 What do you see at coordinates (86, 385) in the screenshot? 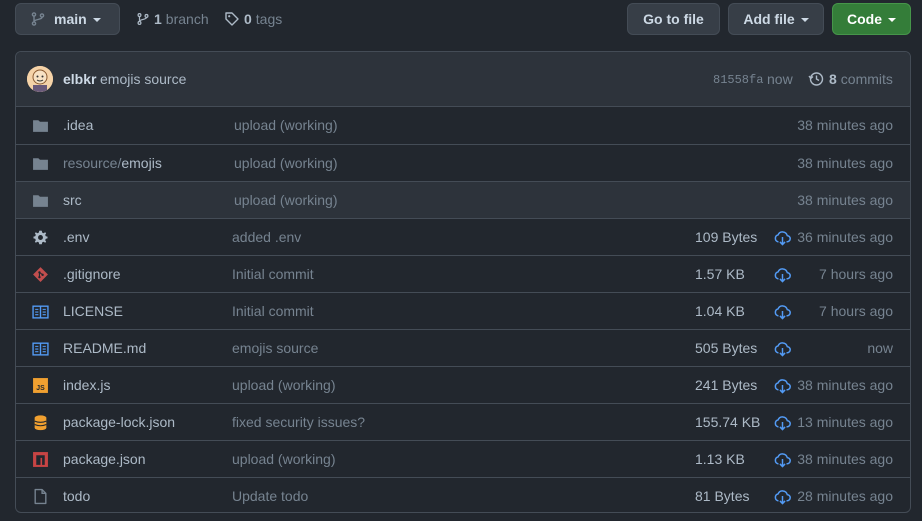
I see `file-name-link: index.js` at bounding box center [86, 385].